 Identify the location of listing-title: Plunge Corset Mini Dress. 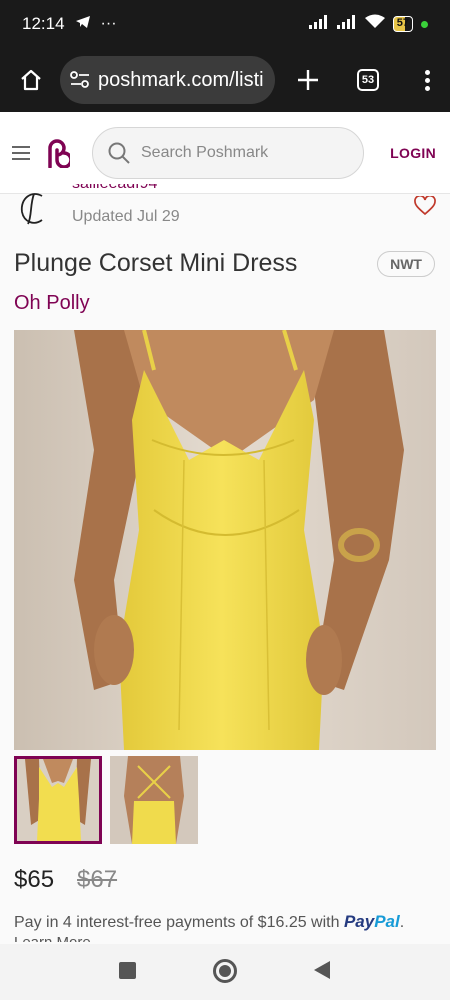
(156, 263).